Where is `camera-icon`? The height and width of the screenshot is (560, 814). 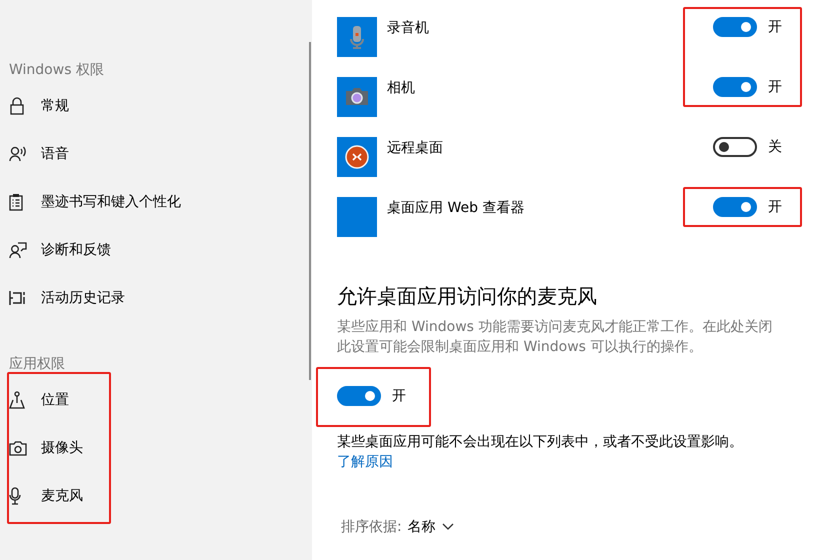
camera-icon is located at coordinates (18, 448).